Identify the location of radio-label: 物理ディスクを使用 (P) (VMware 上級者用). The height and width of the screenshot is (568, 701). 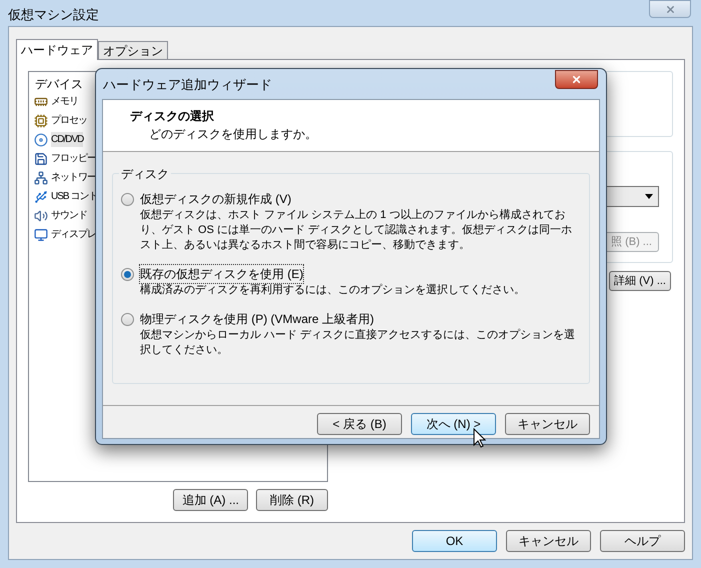
(257, 319).